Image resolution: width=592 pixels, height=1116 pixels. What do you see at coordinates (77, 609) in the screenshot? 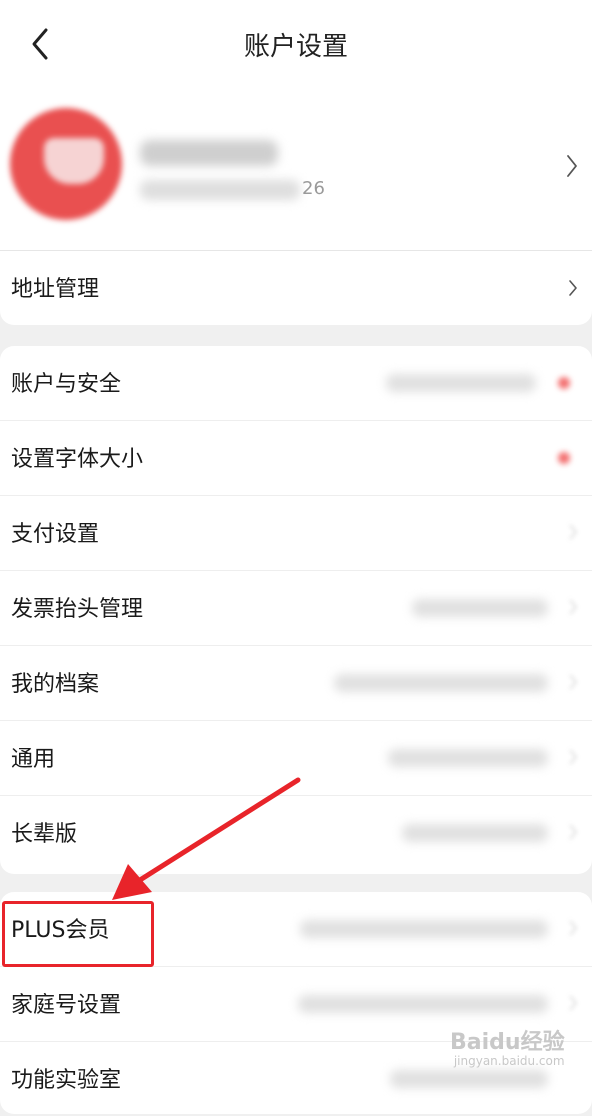
I see `row-label: 发票抬头管理` at bounding box center [77, 609].